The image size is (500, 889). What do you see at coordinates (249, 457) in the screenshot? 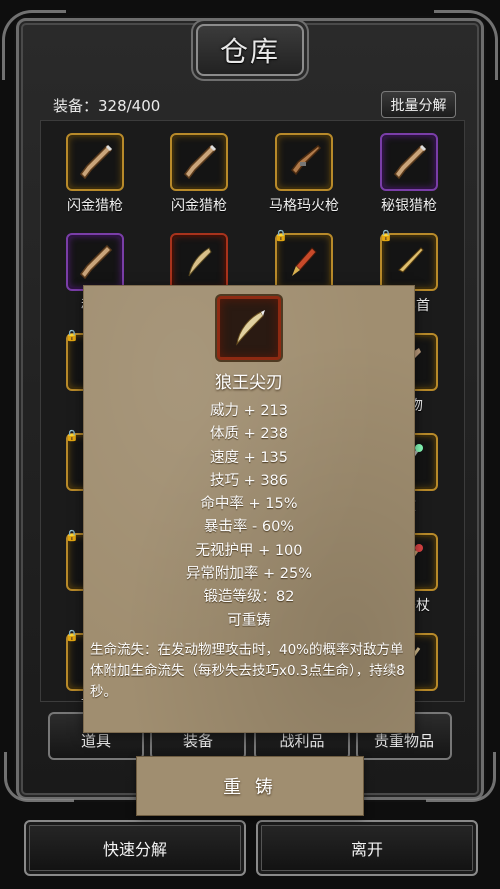
I see `stat-speed: 速度 + 135` at bounding box center [249, 457].